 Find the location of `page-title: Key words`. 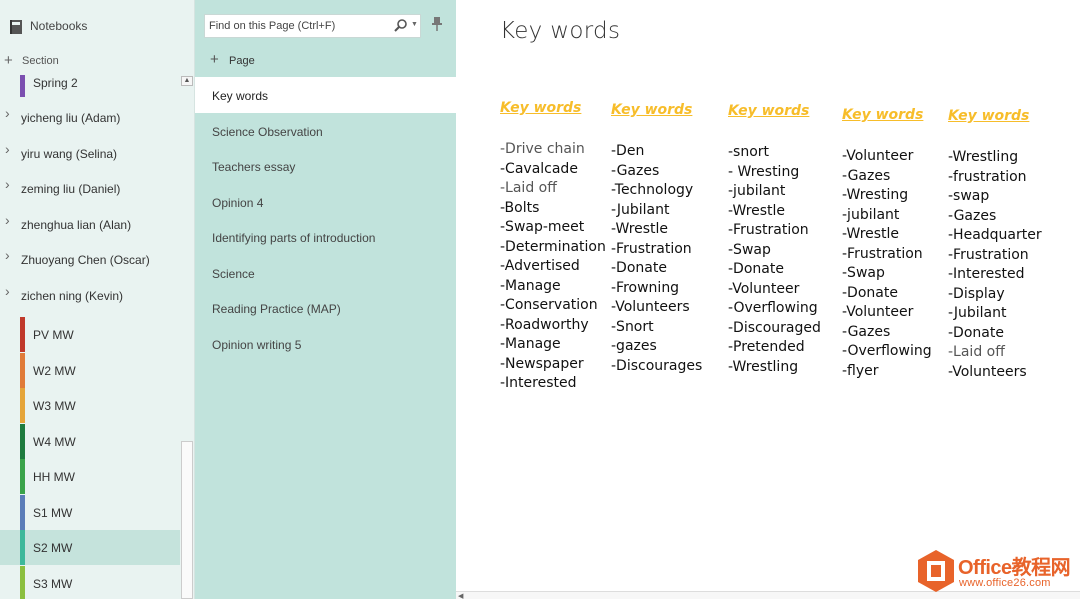

page-title: Key words is located at coordinates (560, 31).